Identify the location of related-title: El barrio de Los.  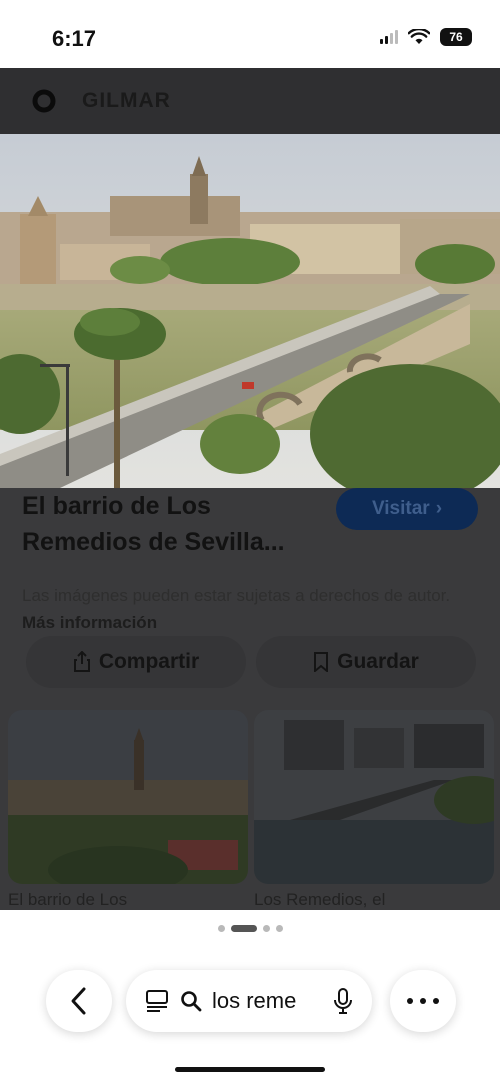
(68, 899).